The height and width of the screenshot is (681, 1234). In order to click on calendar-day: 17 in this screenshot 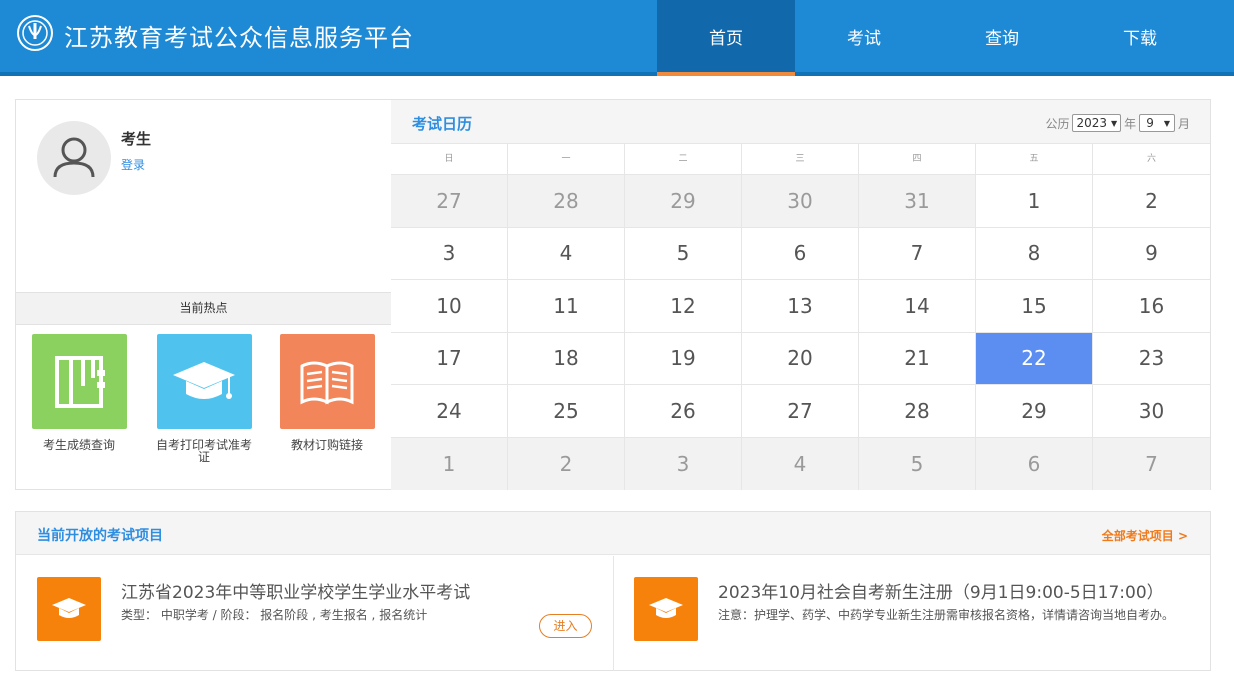, I will do `click(449, 358)`.